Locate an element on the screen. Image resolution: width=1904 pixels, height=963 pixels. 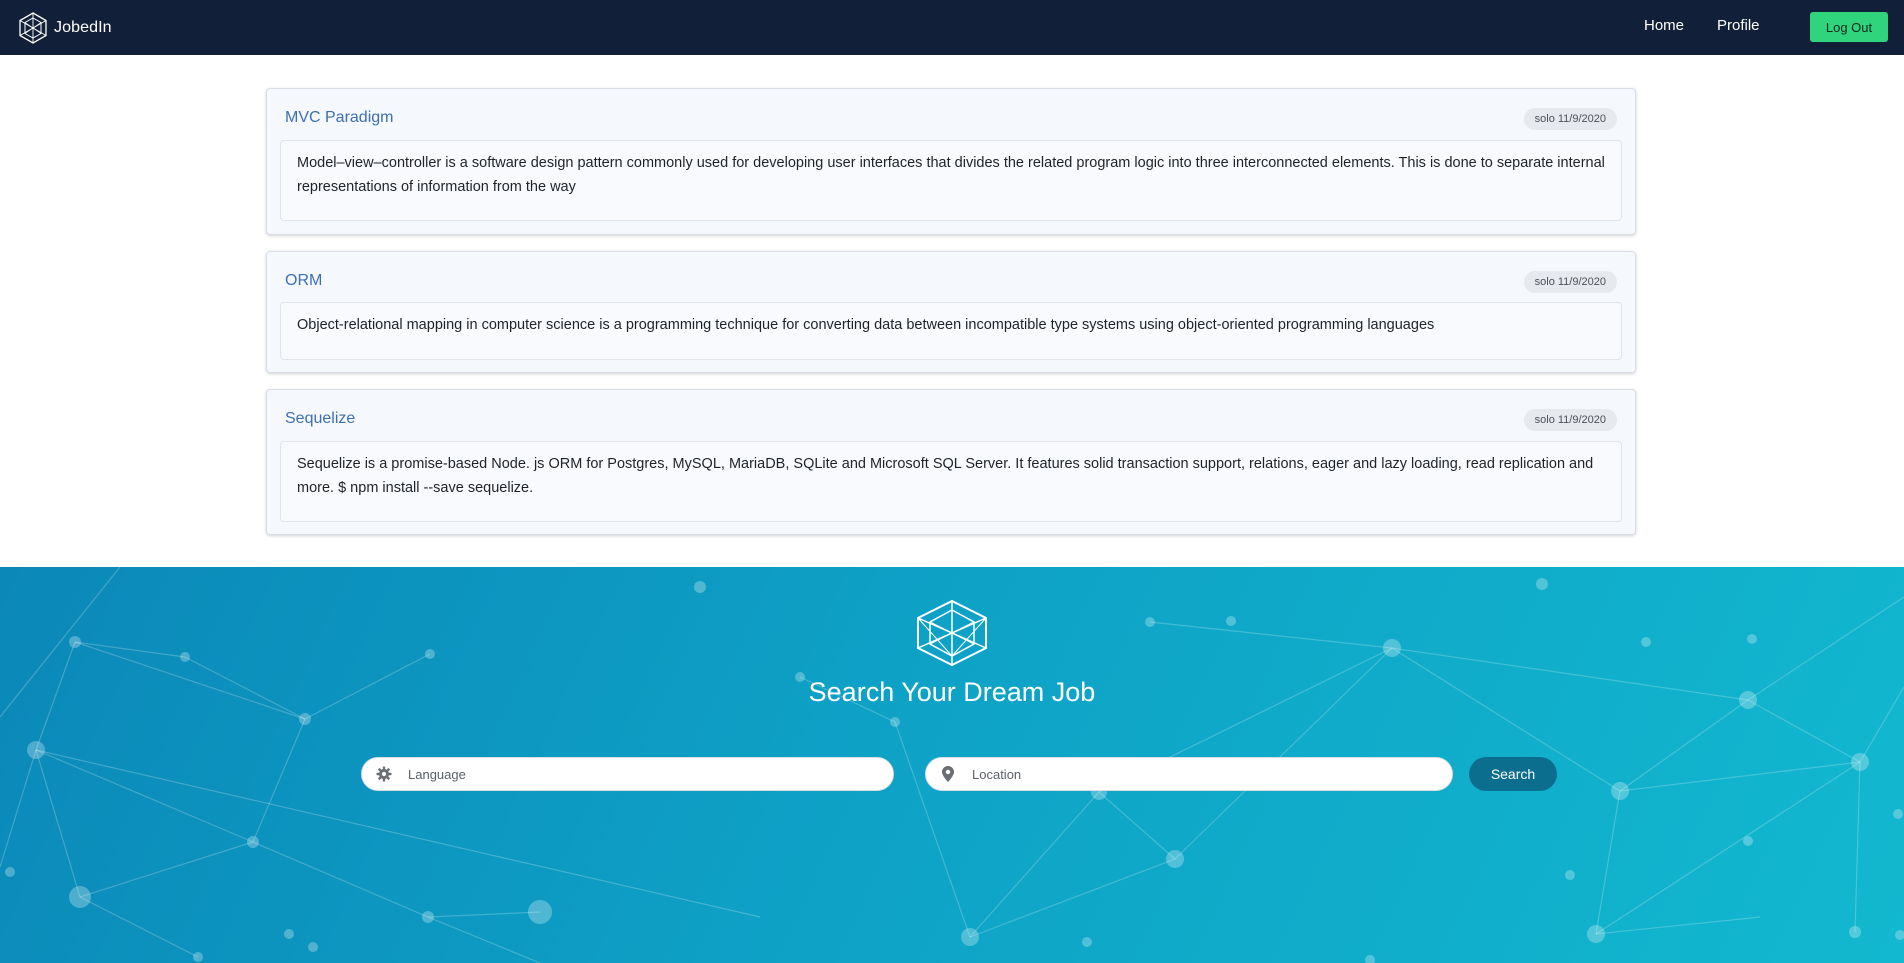
post-title: ORM is located at coordinates (303, 281).